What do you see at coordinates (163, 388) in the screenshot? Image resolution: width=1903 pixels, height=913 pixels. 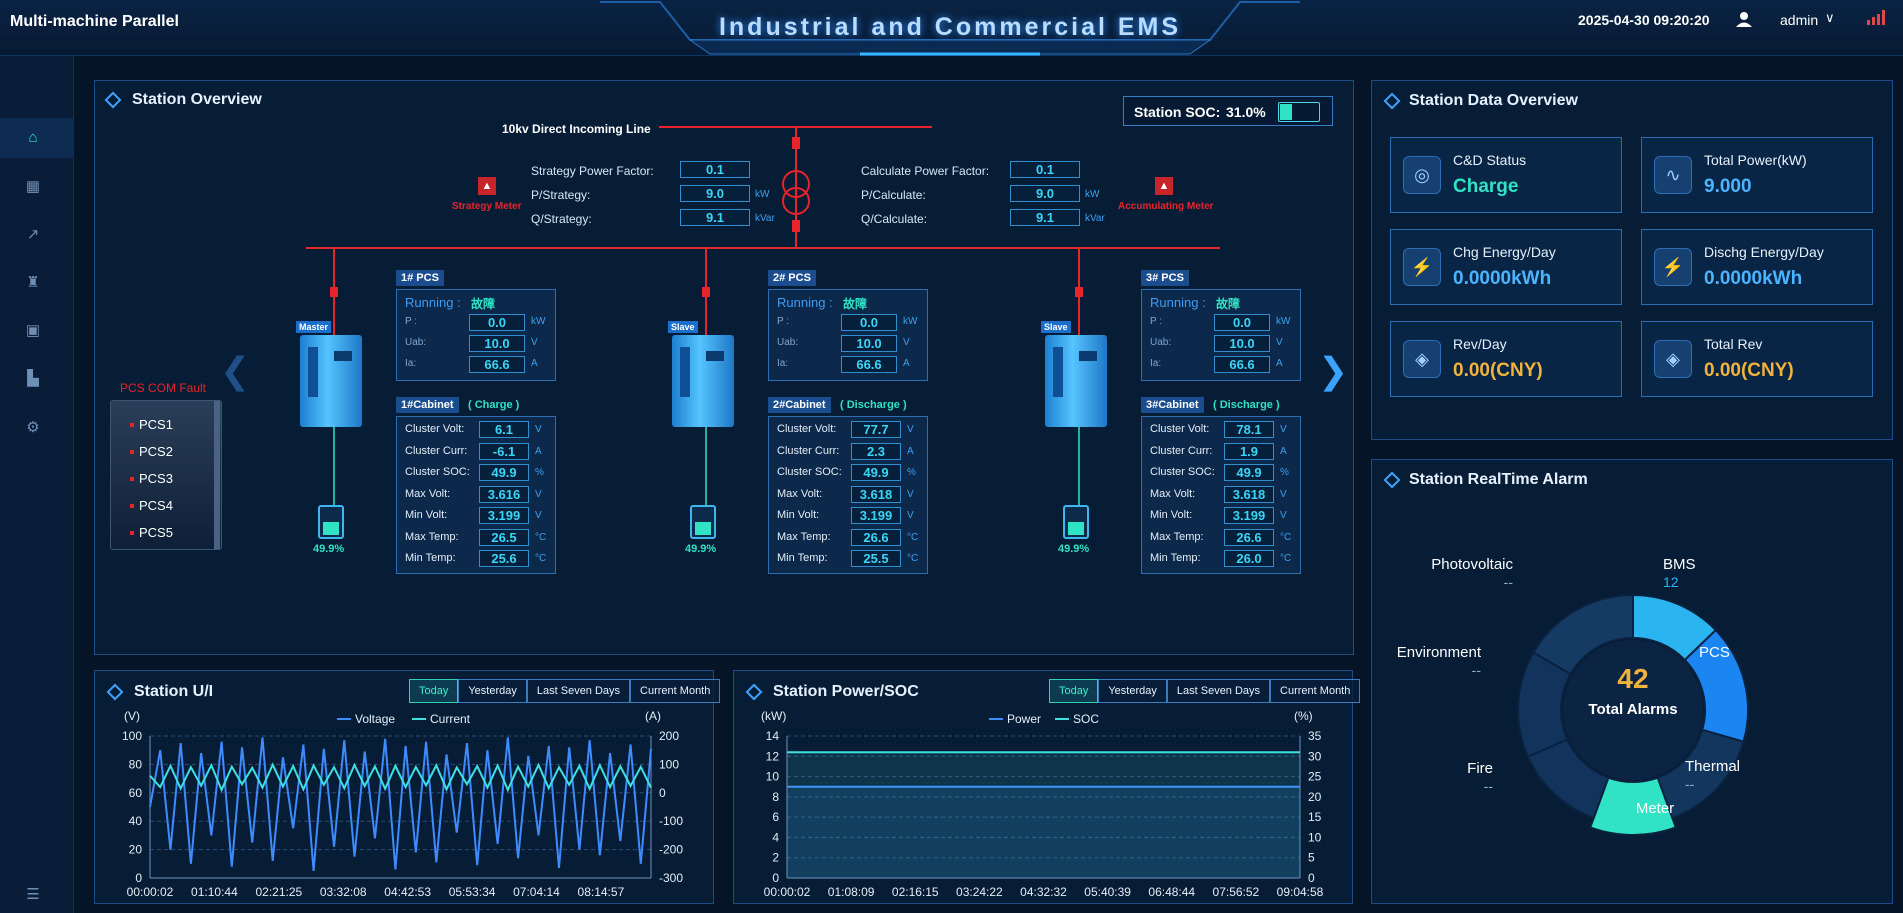 I see `pcs-com-fault-title: PCS COM Fault` at bounding box center [163, 388].